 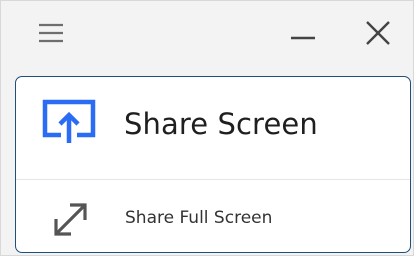 I want to click on expand-arrows-icon, so click(x=71, y=219).